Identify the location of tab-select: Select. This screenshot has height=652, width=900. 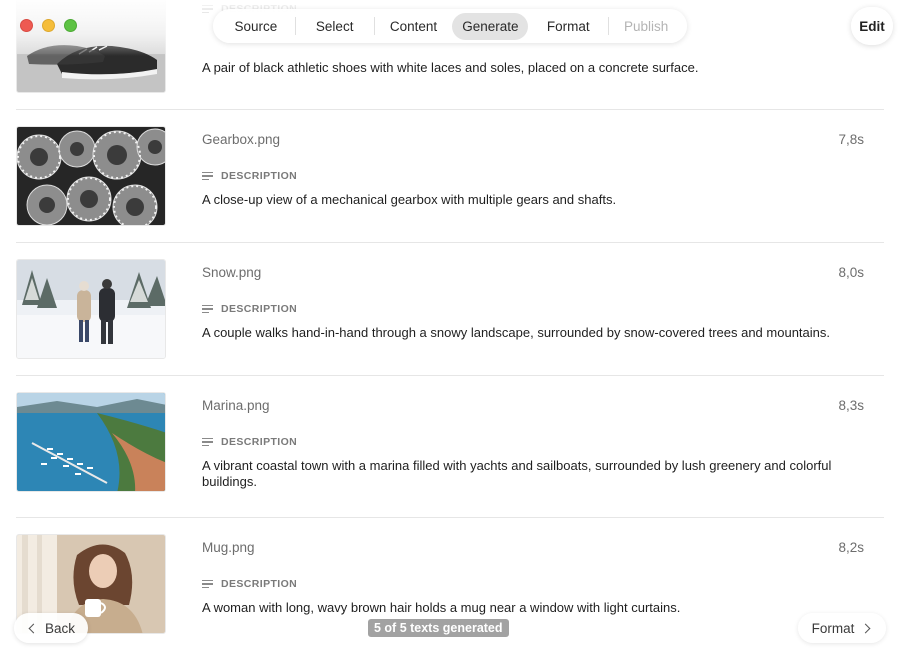
(335, 26).